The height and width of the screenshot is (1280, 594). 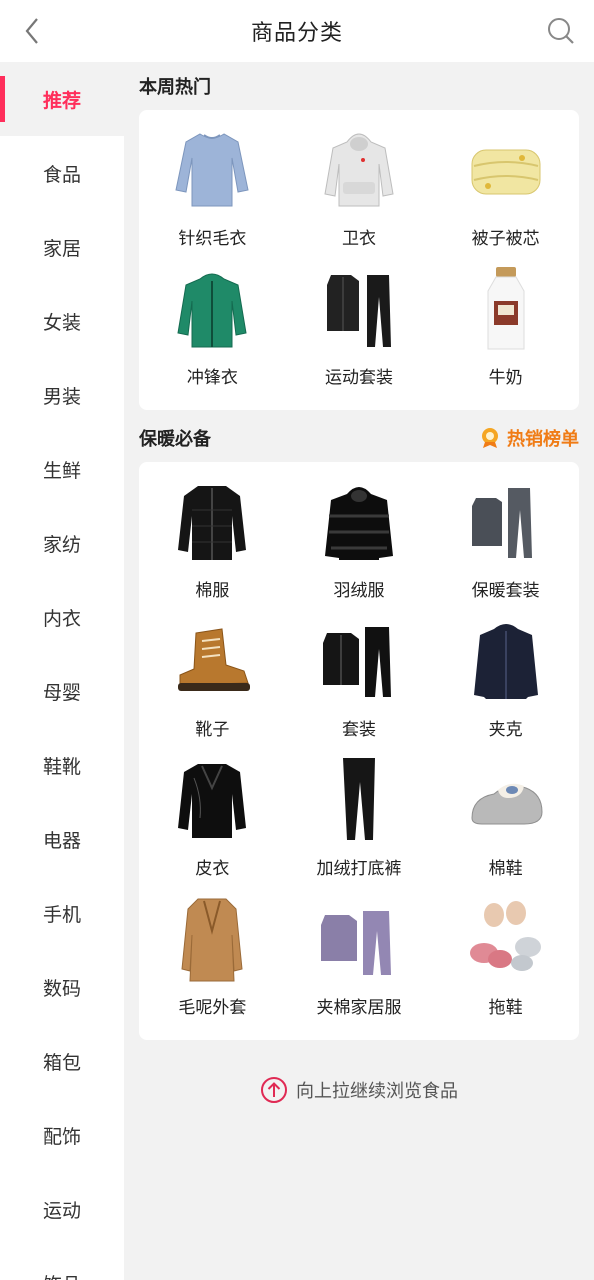 I want to click on search-icon, so click(x=561, y=31).